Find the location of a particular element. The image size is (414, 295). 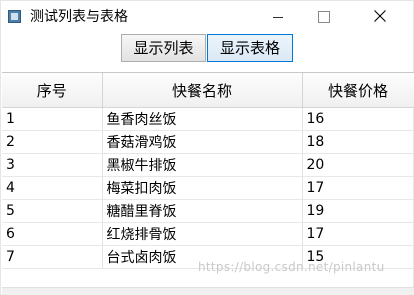

cell-index: 4 is located at coordinates (52, 188).